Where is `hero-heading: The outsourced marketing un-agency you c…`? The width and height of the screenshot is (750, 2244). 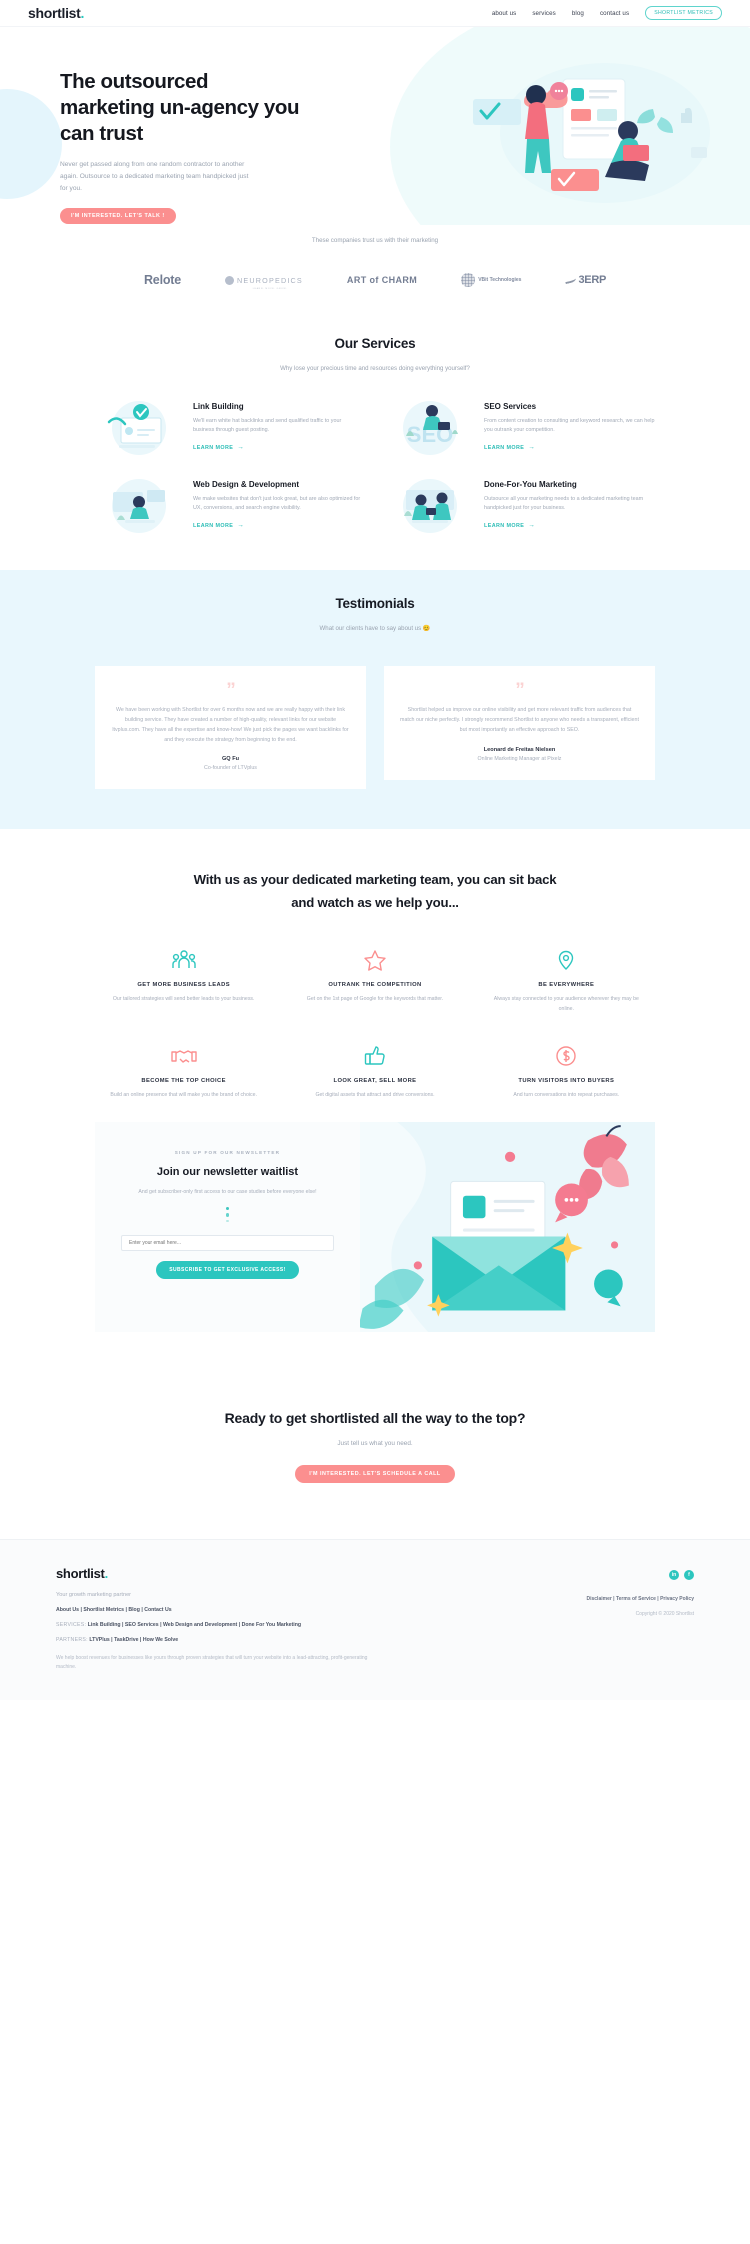 hero-heading: The outsourced marketing un-agency you c… is located at coordinates (180, 108).